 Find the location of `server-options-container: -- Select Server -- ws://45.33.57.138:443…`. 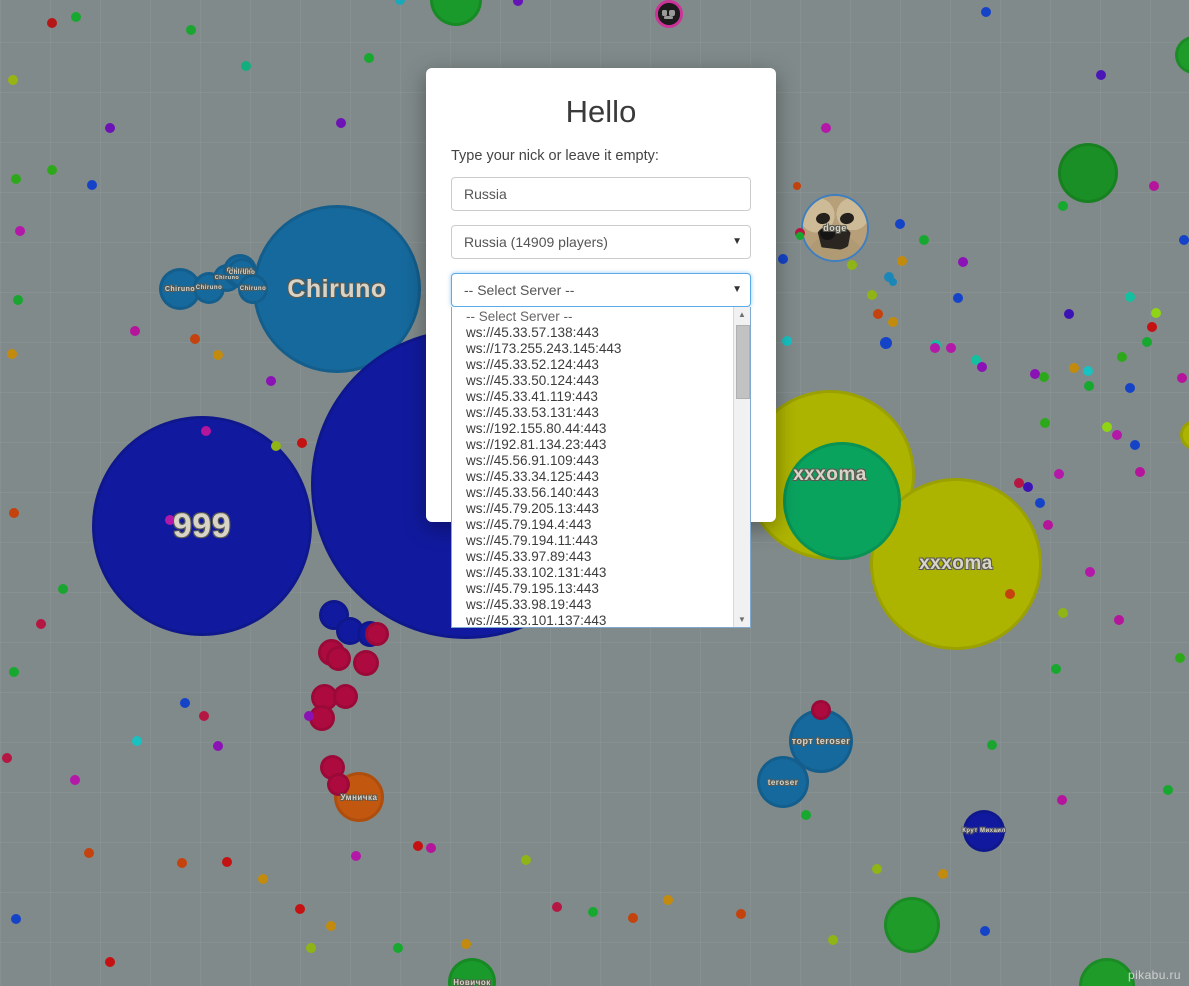

server-options-container: -- Select Server -- ws://45.33.57.138:443… is located at coordinates (592, 467).